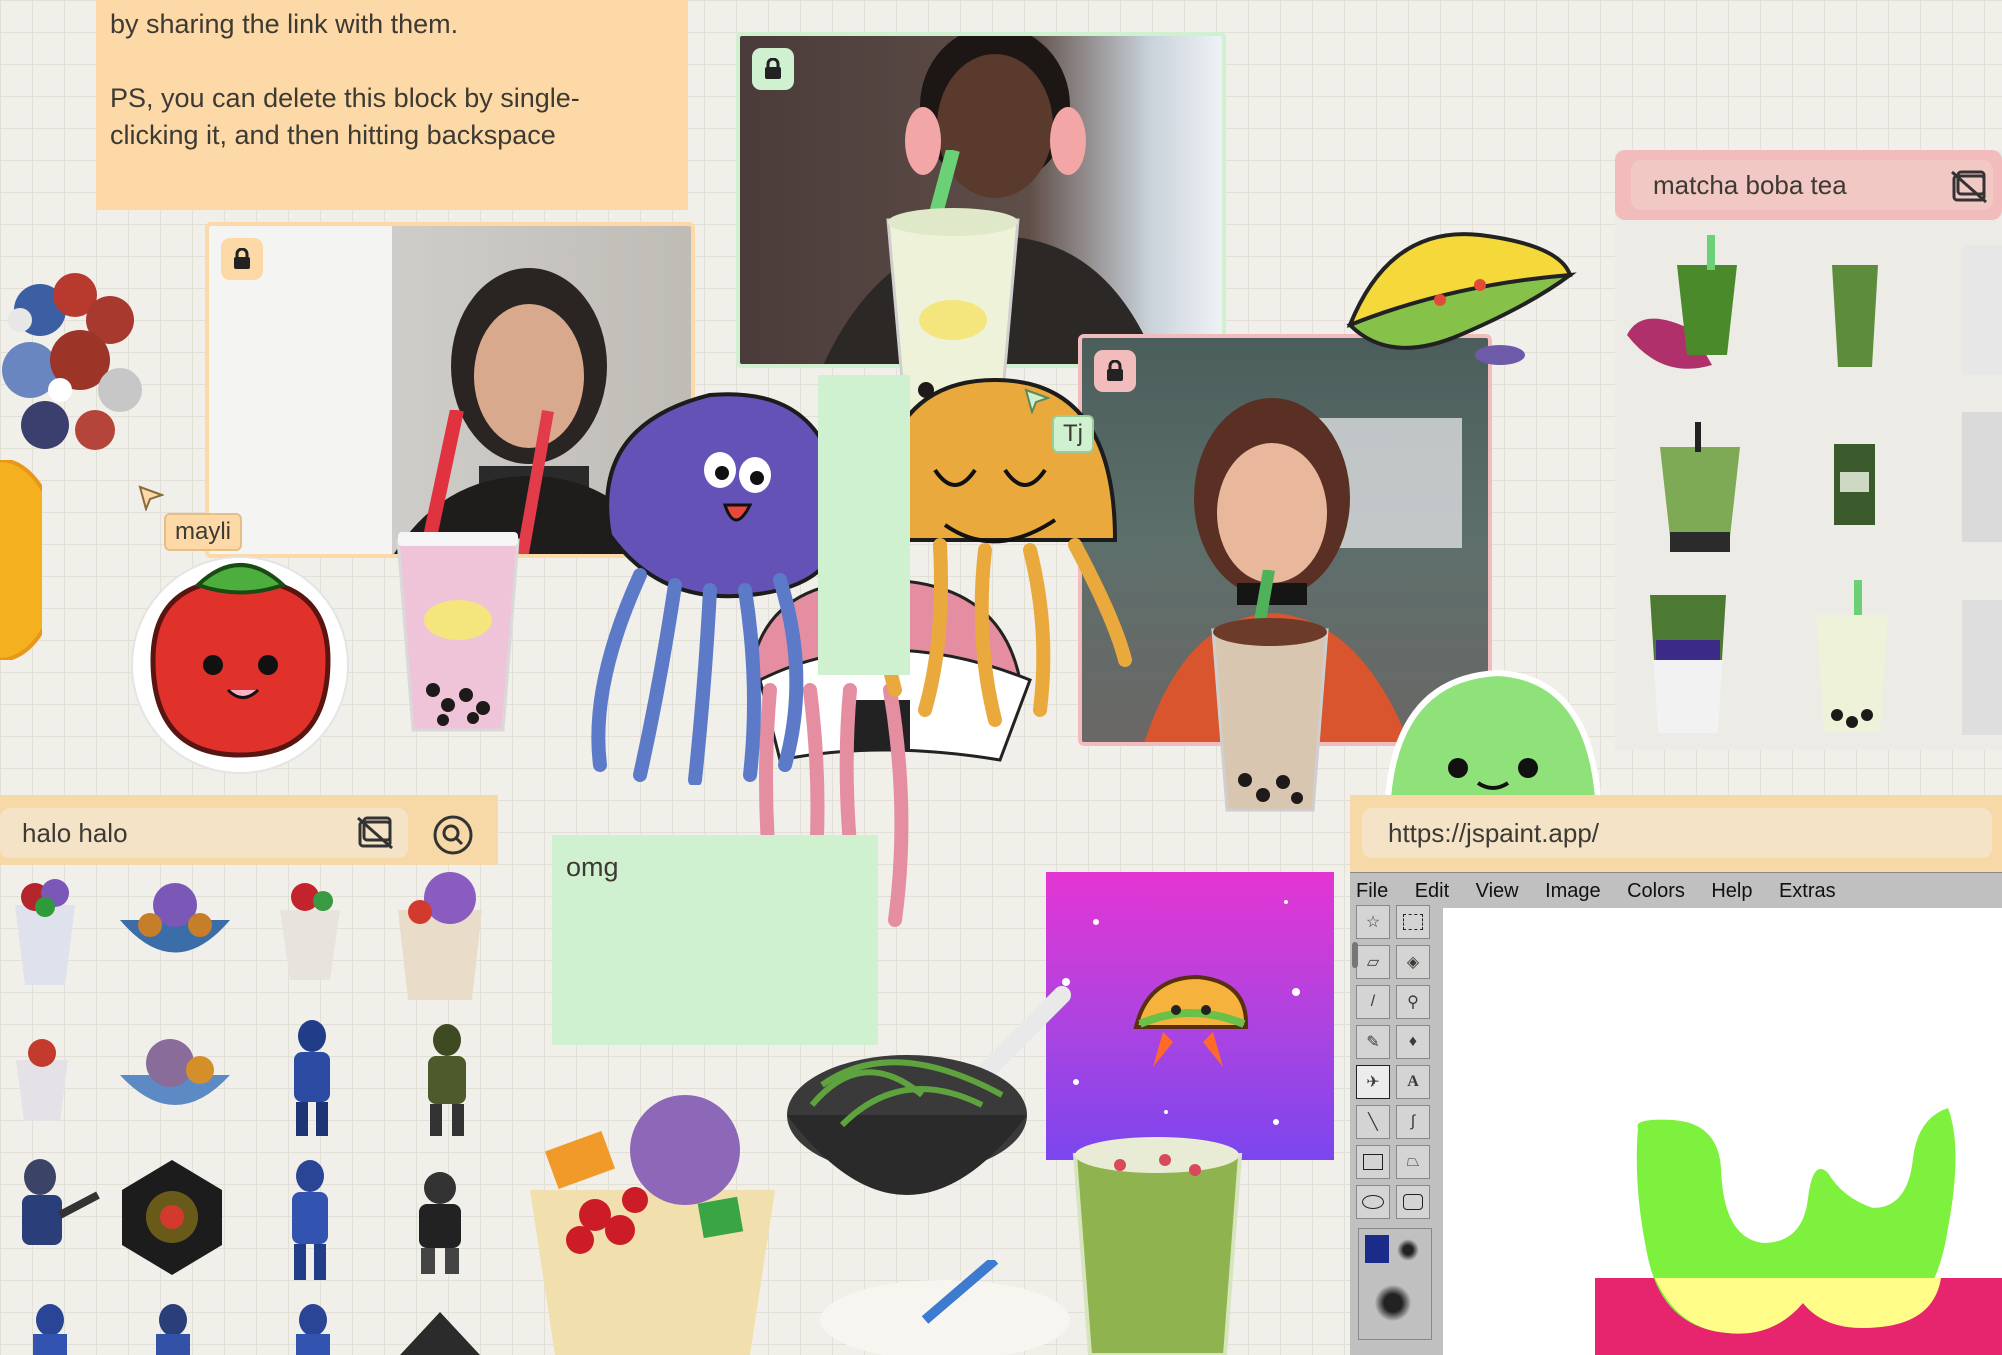 The height and width of the screenshot is (1355, 2002). What do you see at coordinates (1372, 891) in the screenshot?
I see `menu-file: File` at bounding box center [1372, 891].